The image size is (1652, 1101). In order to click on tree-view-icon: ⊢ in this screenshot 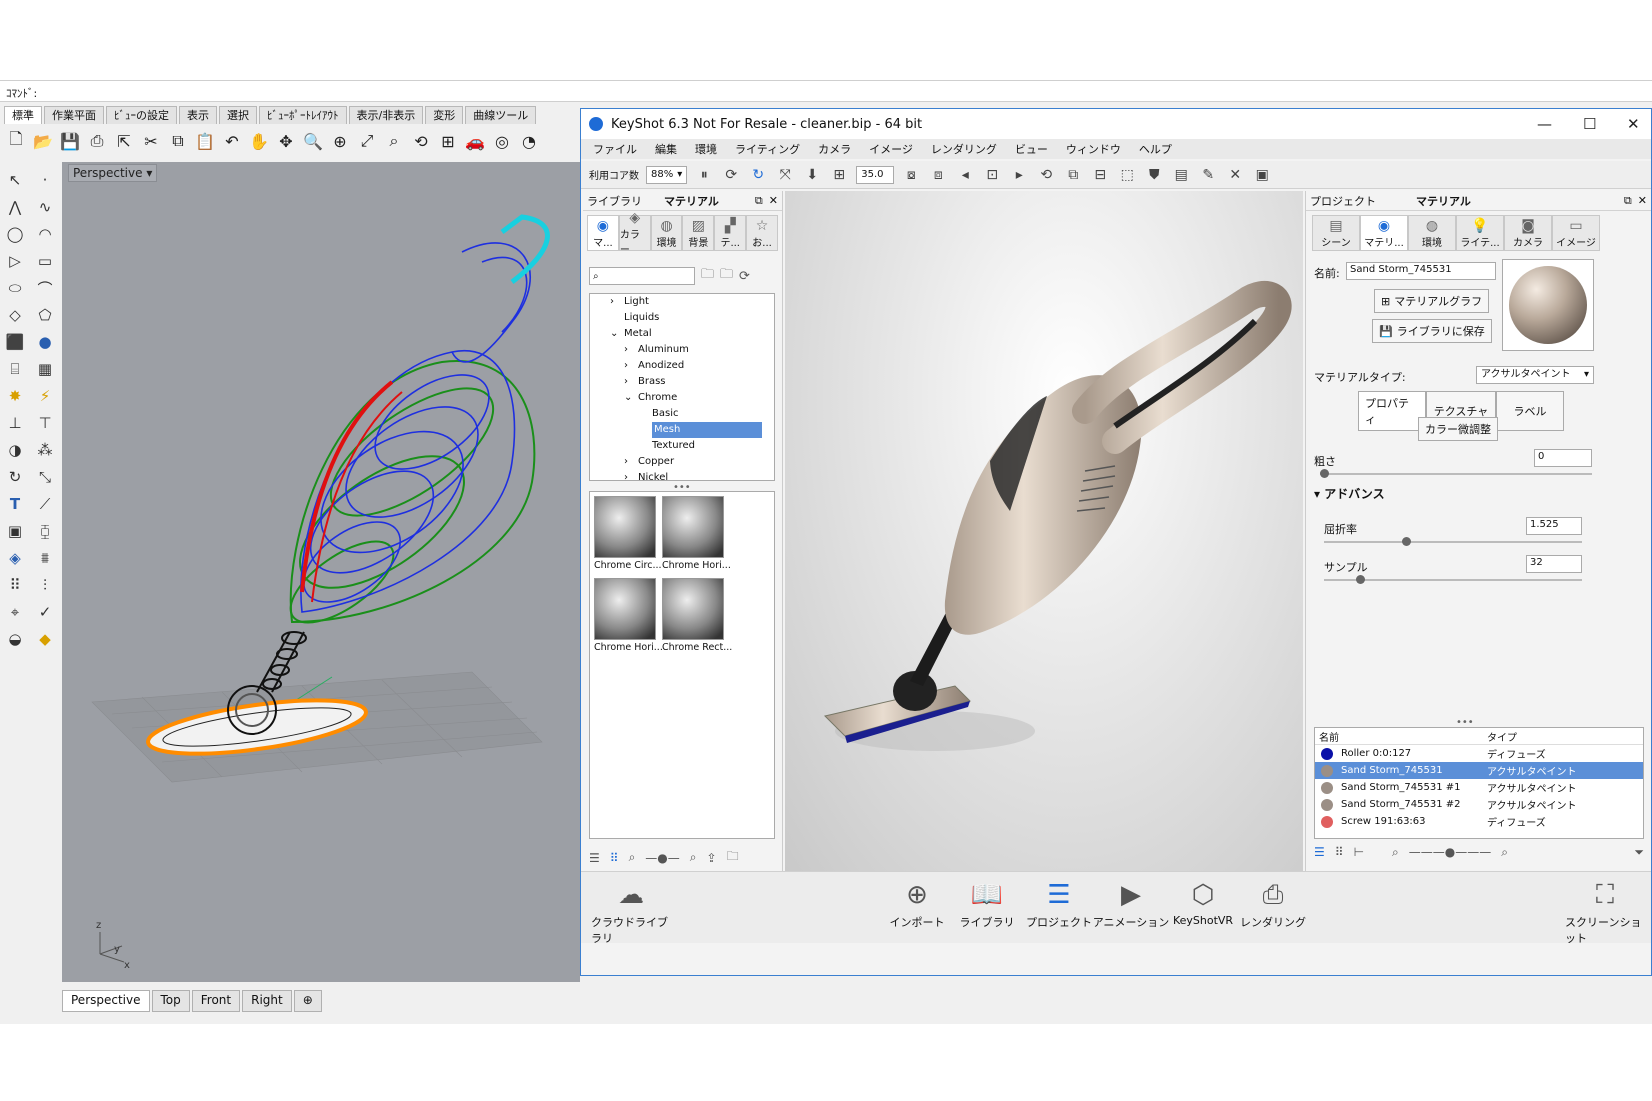, I will do `click(1359, 852)`.